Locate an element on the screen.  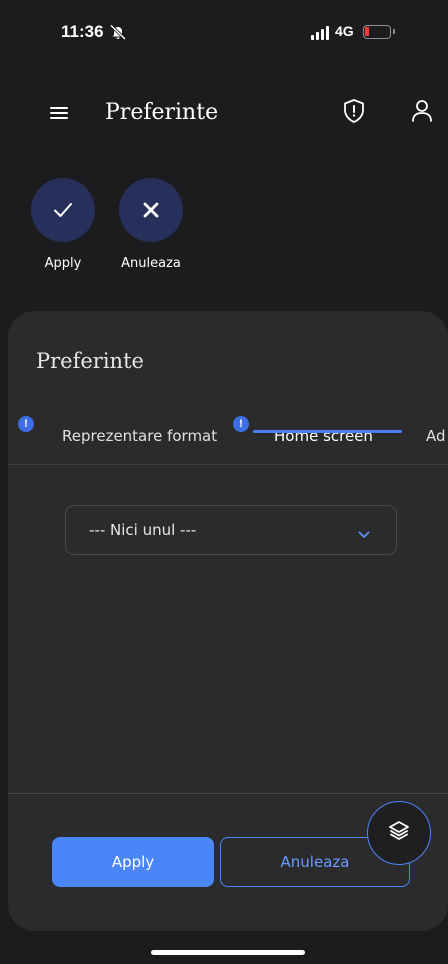
close-icon is located at coordinates (151, 210).